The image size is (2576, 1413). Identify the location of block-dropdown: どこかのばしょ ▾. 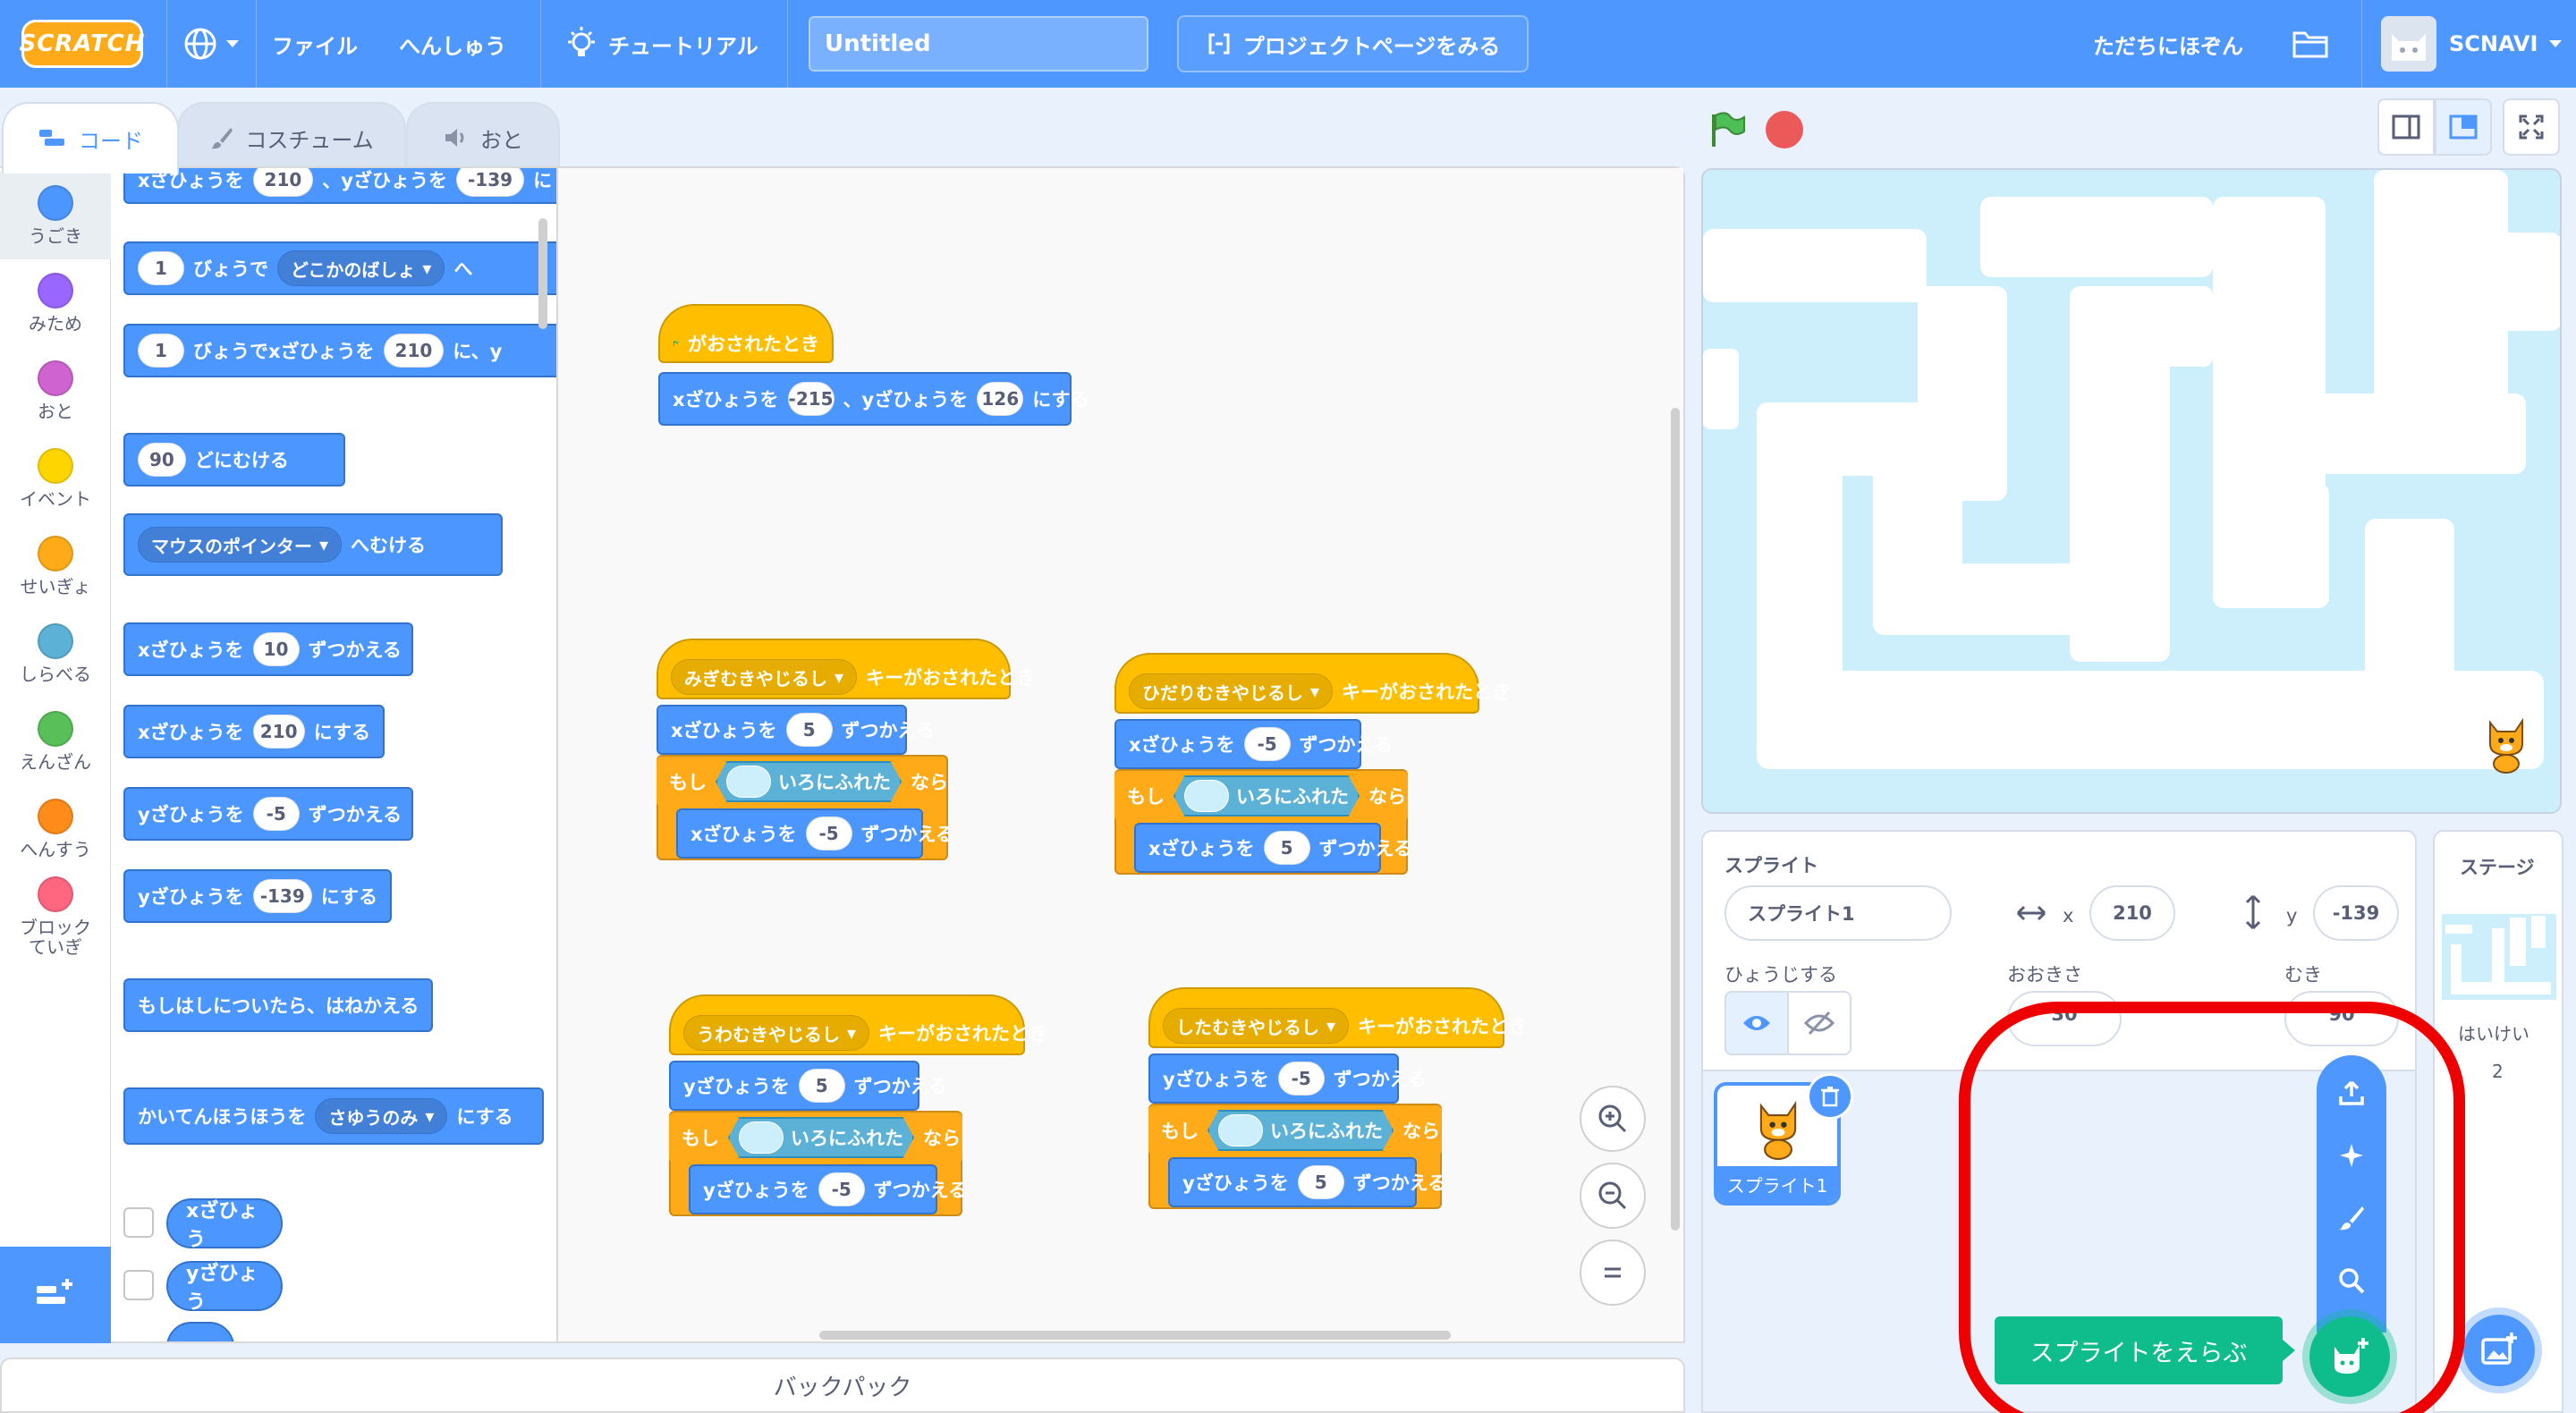
(361, 268).